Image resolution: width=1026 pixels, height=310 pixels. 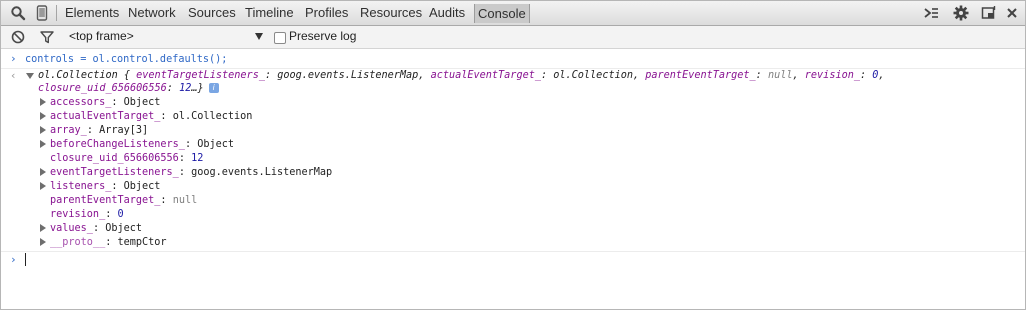 I want to click on property-row: closure_uid_656606556: 12, so click(x=126, y=158).